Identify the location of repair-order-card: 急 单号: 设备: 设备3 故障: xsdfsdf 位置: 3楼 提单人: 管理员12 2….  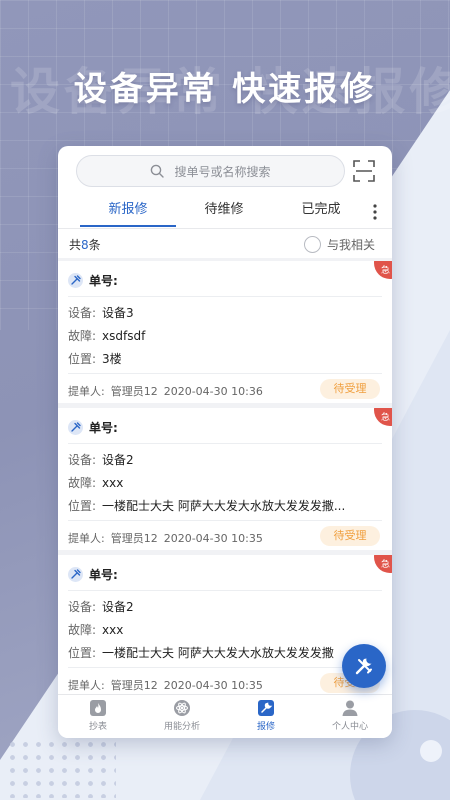
(225, 332).